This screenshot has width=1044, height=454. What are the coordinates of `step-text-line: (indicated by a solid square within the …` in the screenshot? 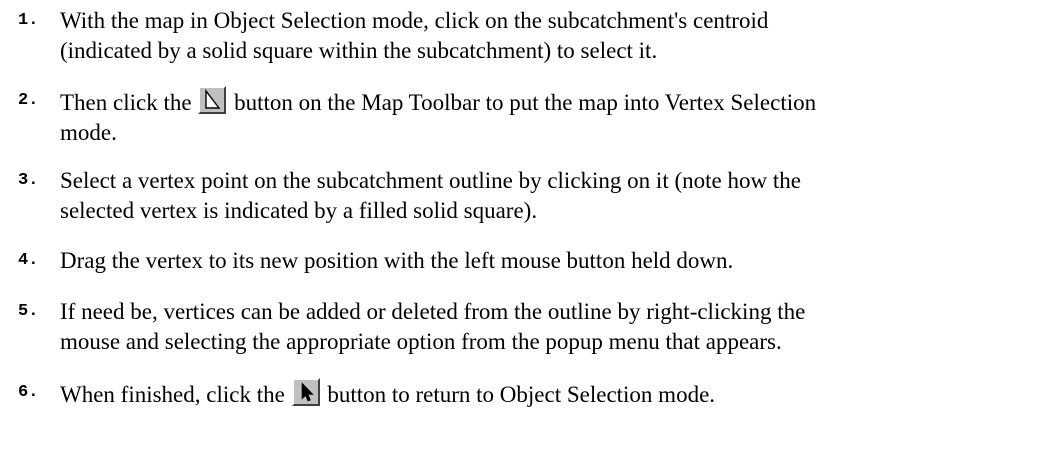 It's located at (359, 50).